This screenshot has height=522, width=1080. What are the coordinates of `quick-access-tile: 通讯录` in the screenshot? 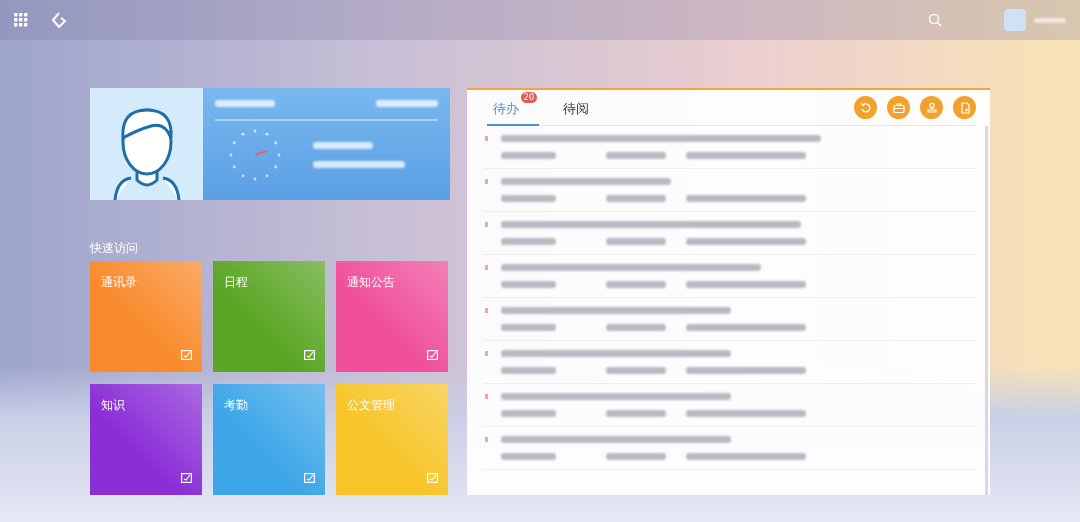 It's located at (146, 316).